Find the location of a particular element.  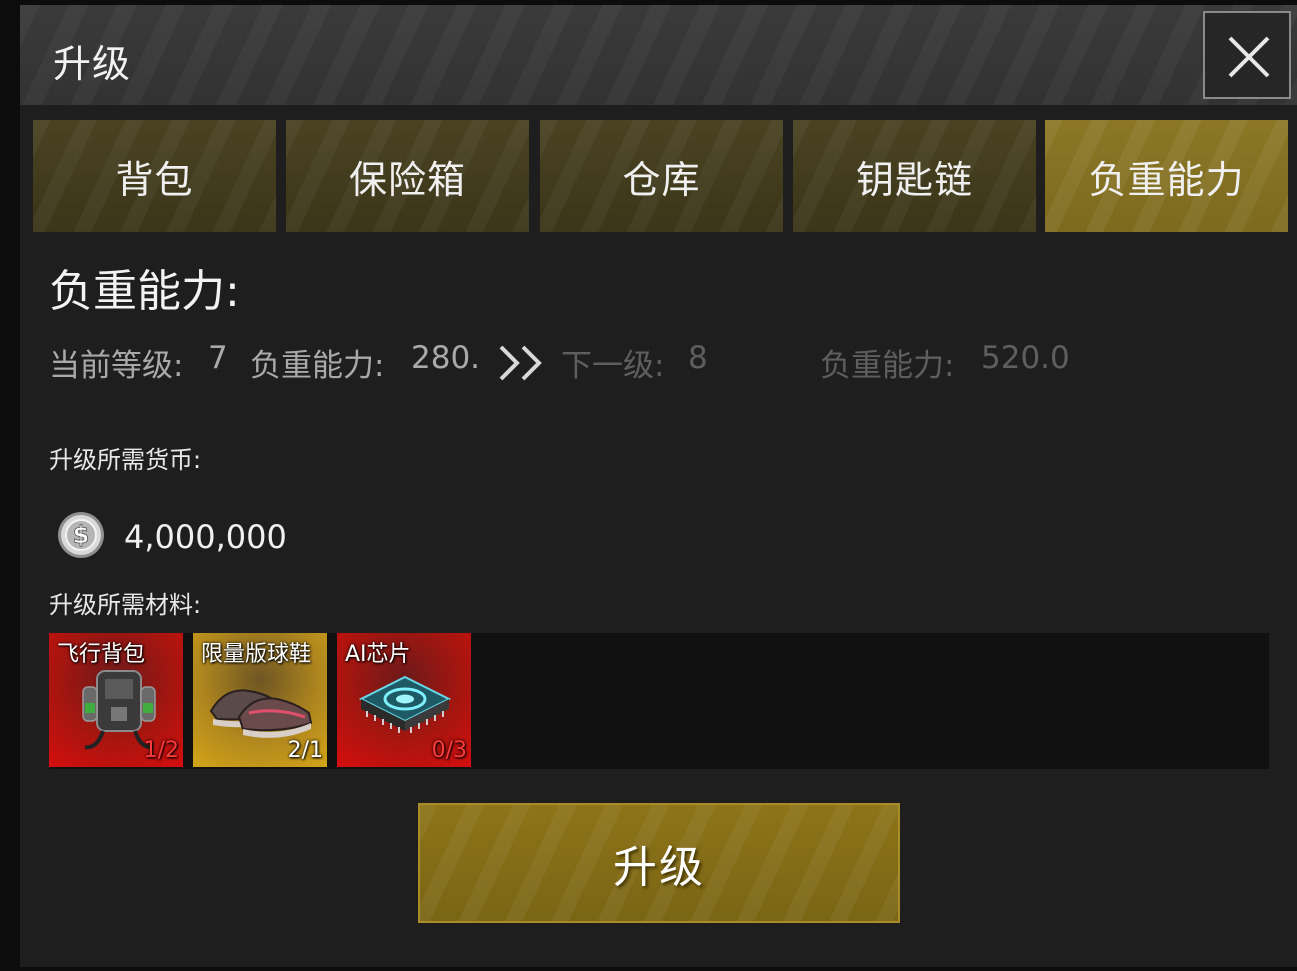

dialog-title: 升级 is located at coordinates (92, 64).